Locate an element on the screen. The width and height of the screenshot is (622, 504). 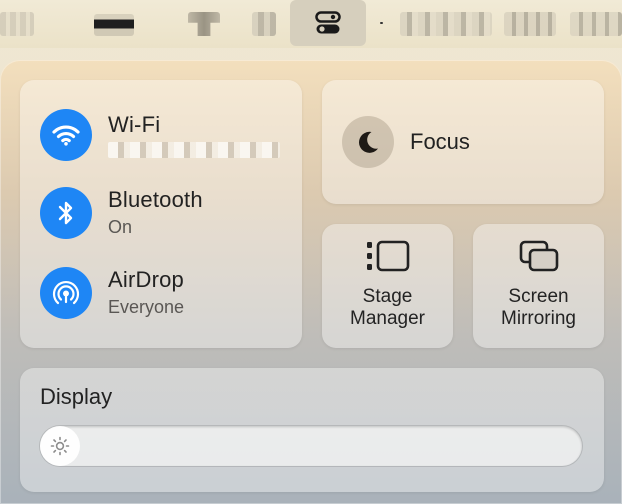
airdrop-icon is located at coordinates (66, 293).